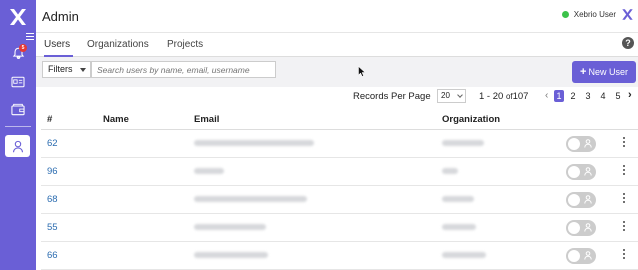  I want to click on page-title: Admin, so click(60, 16).